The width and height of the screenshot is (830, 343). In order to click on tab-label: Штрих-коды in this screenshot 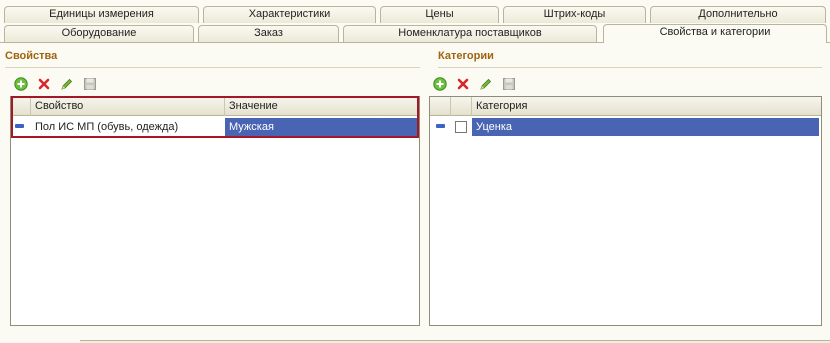, I will do `click(574, 14)`.